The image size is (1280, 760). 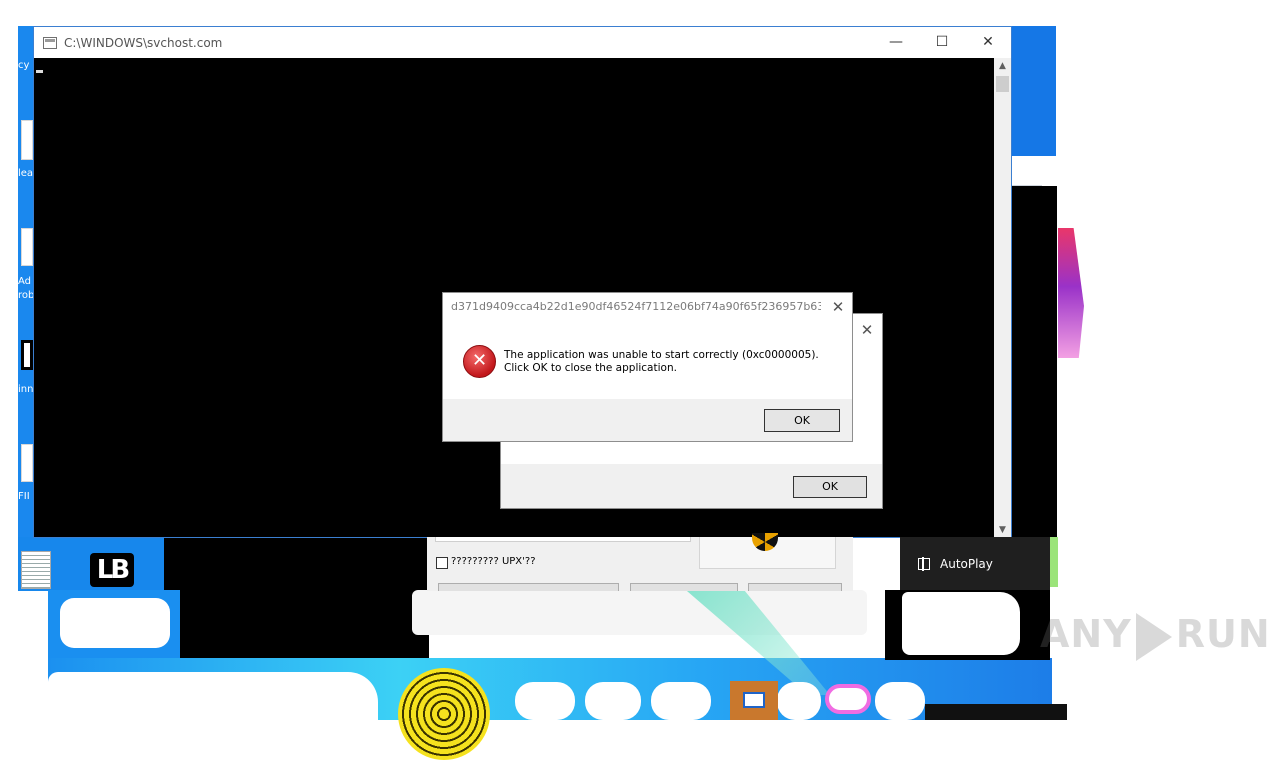 I want to click on lb-app-icon: LB, so click(x=112, y=570).